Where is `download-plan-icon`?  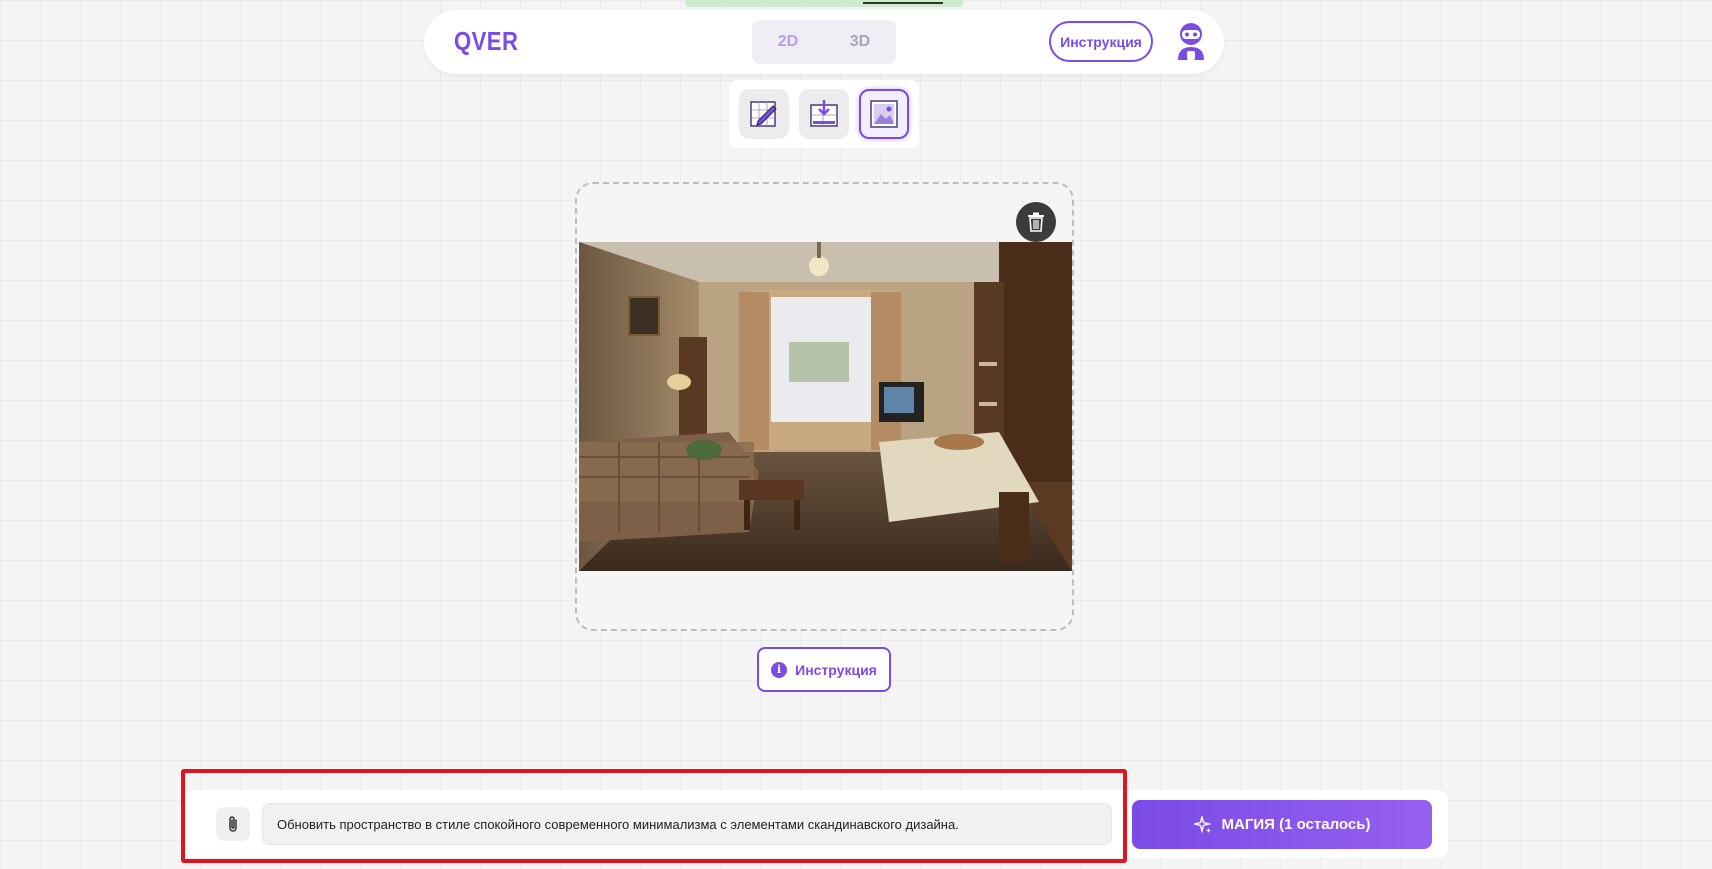
download-plan-icon is located at coordinates (824, 113).